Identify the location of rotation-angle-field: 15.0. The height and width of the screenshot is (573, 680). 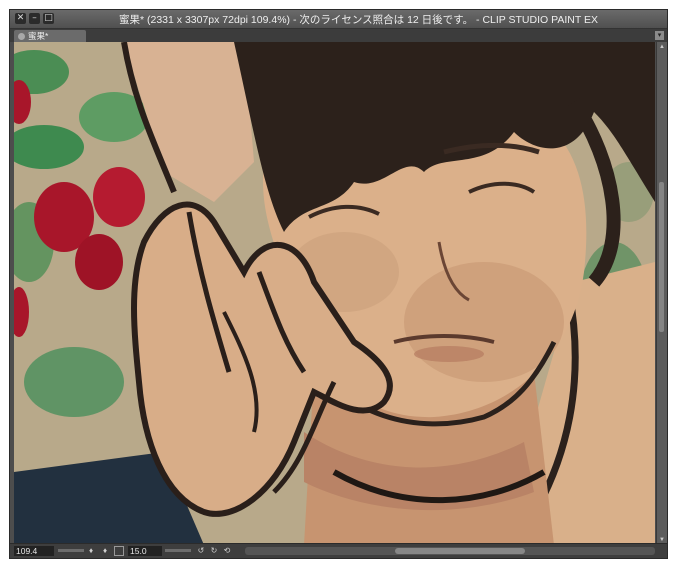
(145, 551).